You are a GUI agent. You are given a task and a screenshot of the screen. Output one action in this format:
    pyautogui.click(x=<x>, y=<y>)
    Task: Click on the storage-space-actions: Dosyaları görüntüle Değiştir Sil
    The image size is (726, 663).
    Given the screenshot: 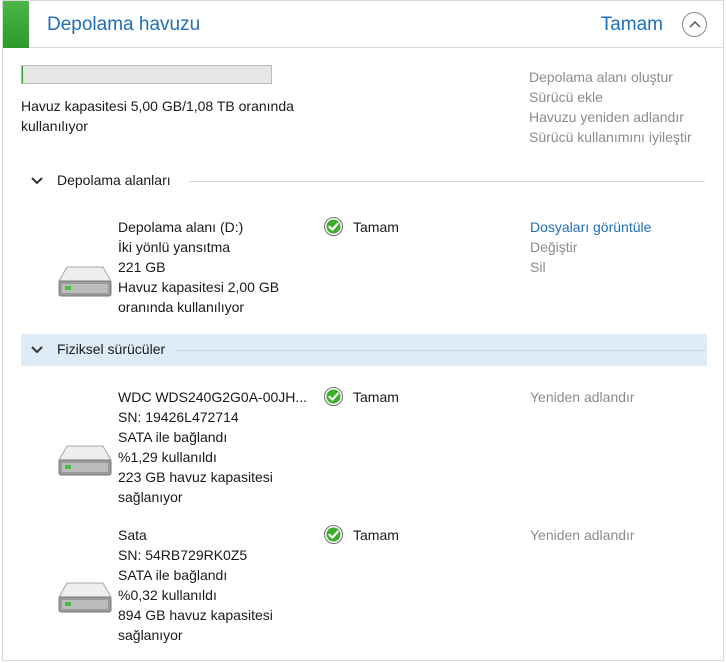 What is the action you would take?
    pyautogui.click(x=590, y=247)
    